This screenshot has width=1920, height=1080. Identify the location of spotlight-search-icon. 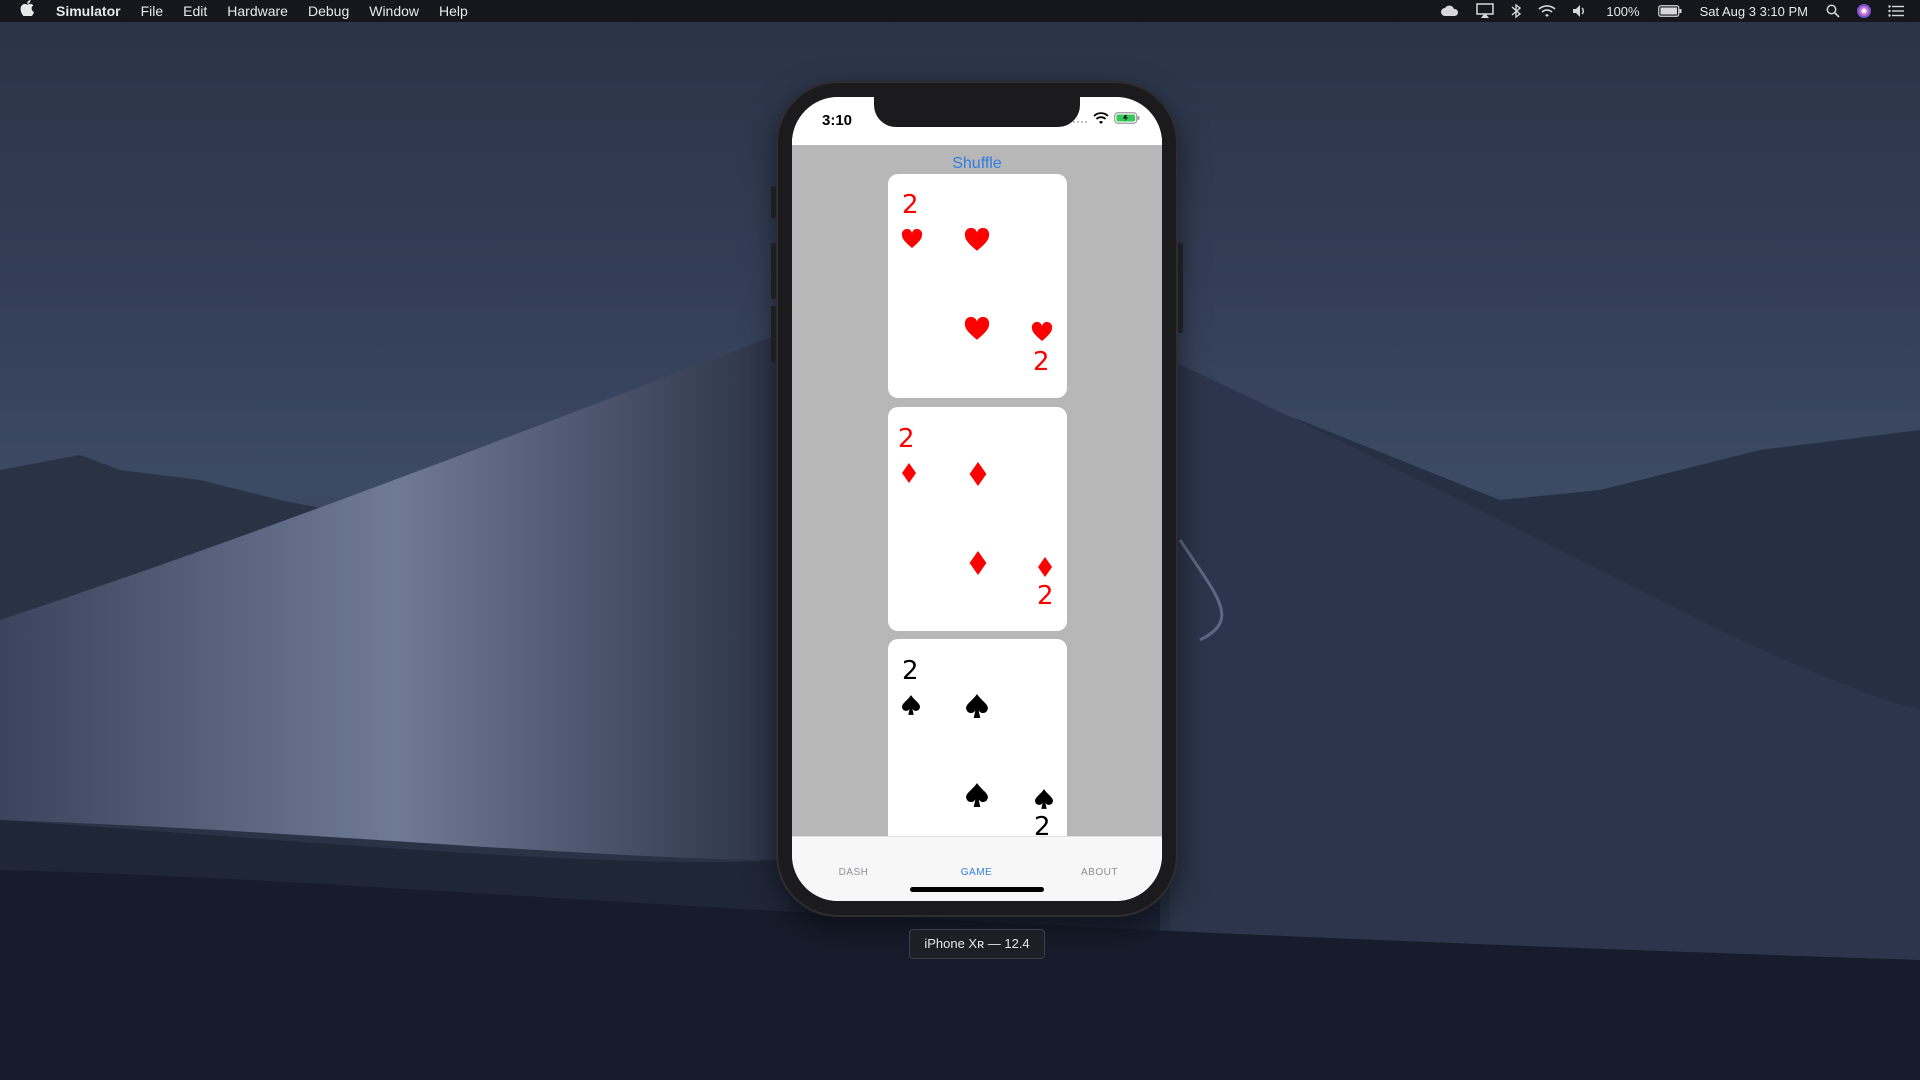
(1833, 11).